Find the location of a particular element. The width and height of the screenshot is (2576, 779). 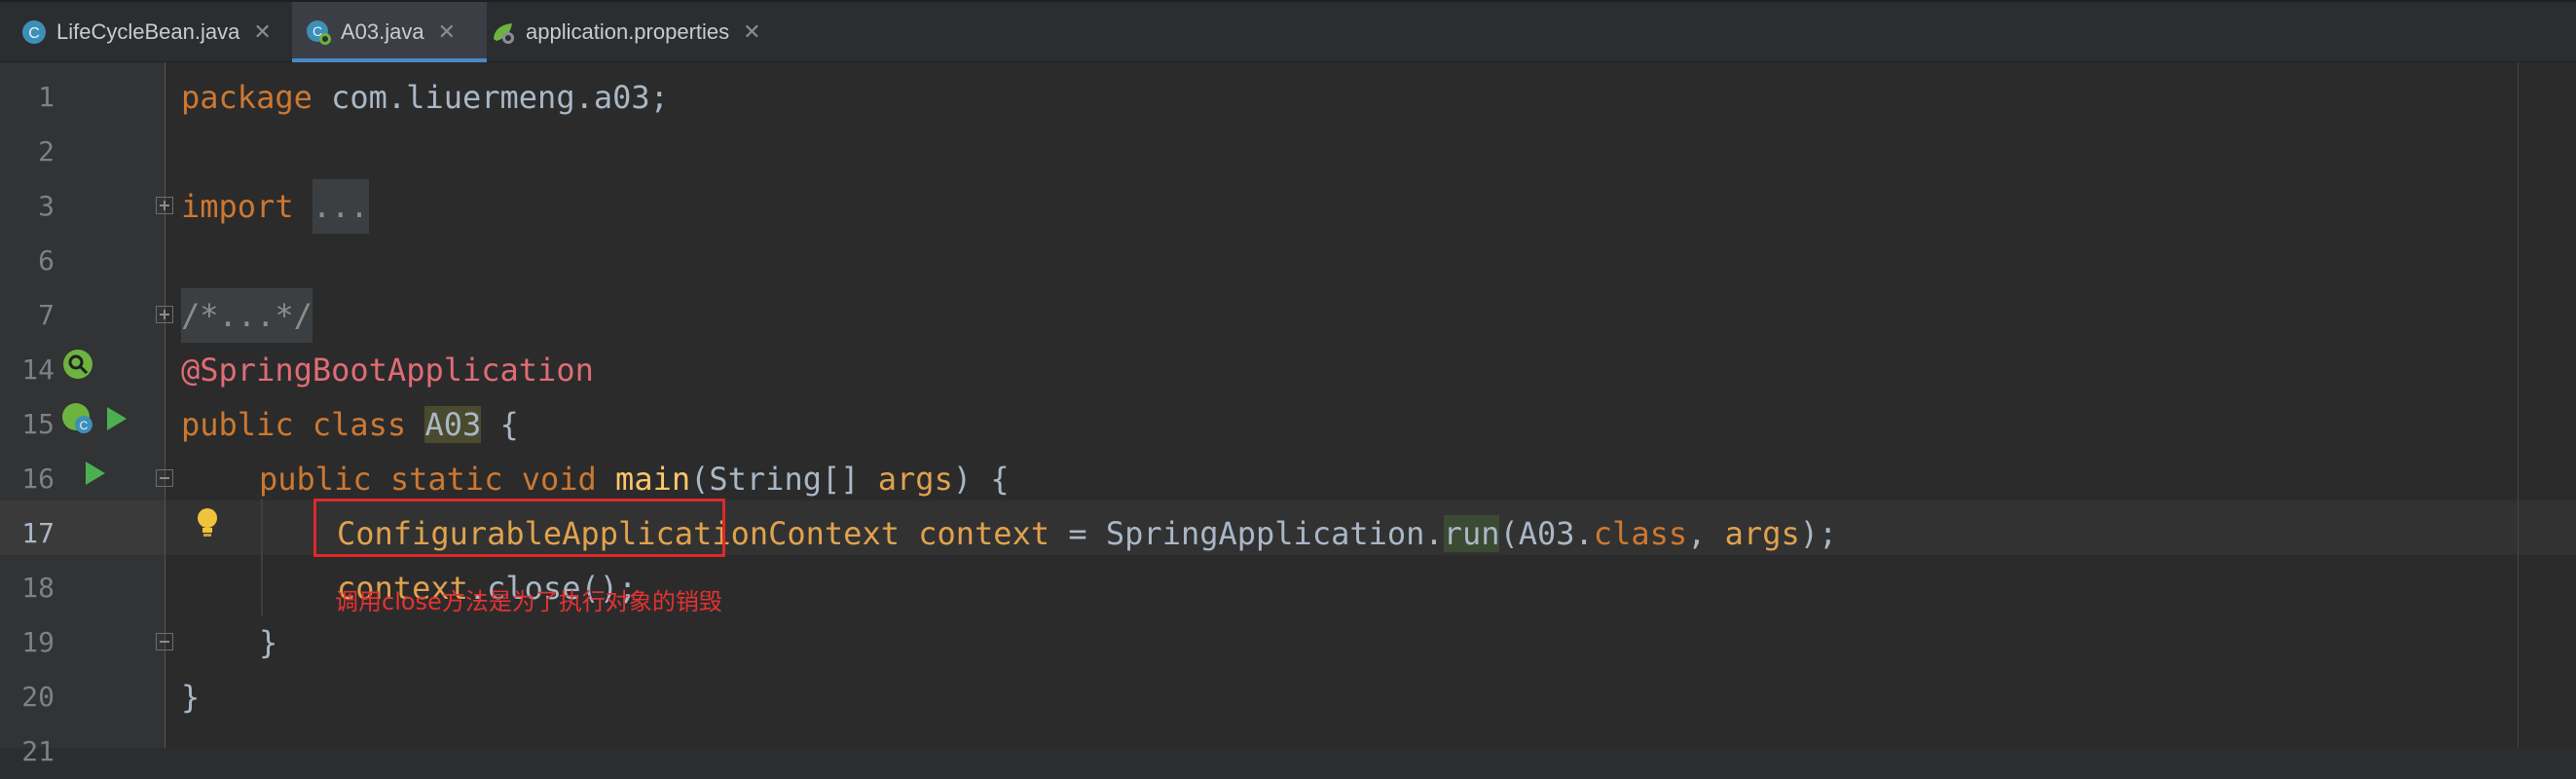

code-line-1: package com.liuermeng.a03; is located at coordinates (425, 97).